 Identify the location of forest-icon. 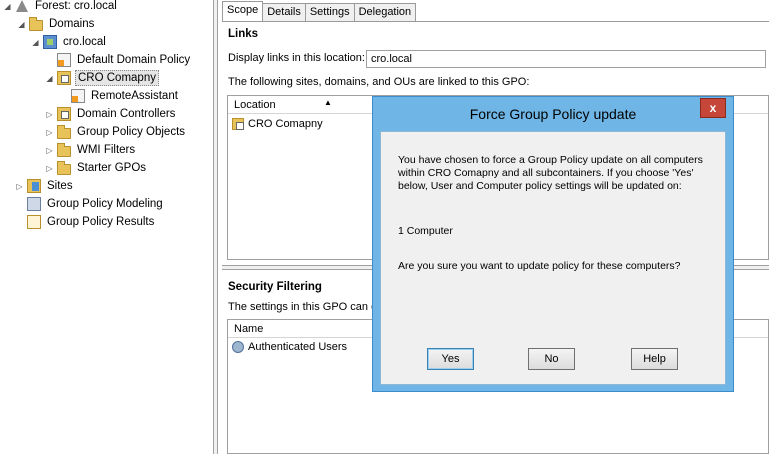
(22, 6).